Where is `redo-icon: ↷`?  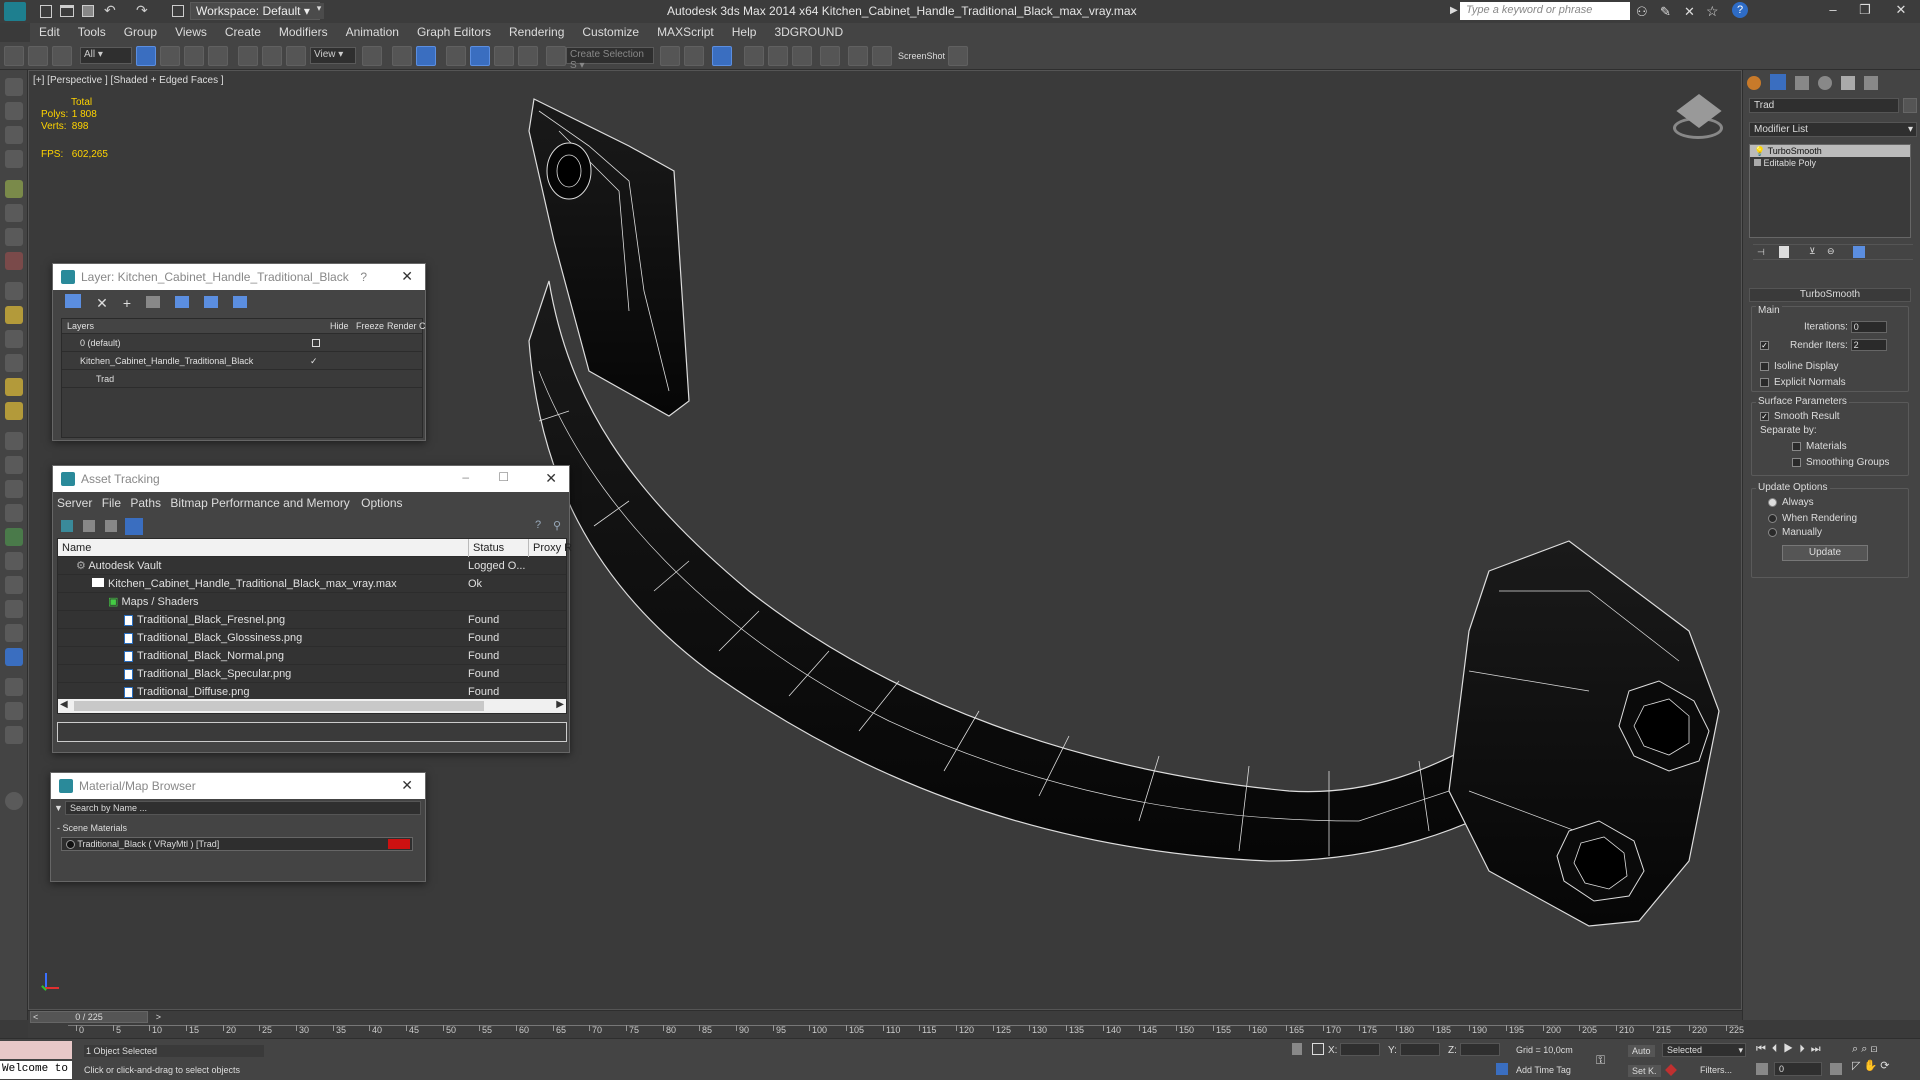 redo-icon: ↷ is located at coordinates (142, 10).